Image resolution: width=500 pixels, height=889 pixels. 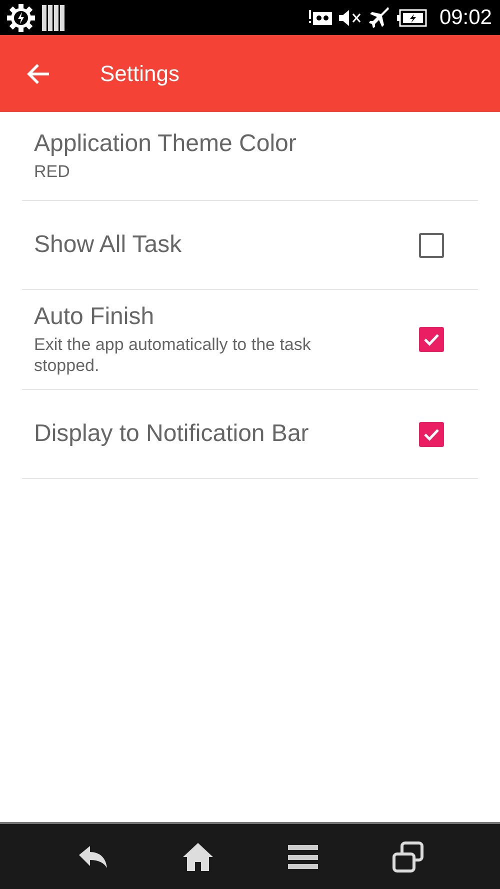 What do you see at coordinates (166, 144) in the screenshot?
I see `setting-title: Application Theme Color` at bounding box center [166, 144].